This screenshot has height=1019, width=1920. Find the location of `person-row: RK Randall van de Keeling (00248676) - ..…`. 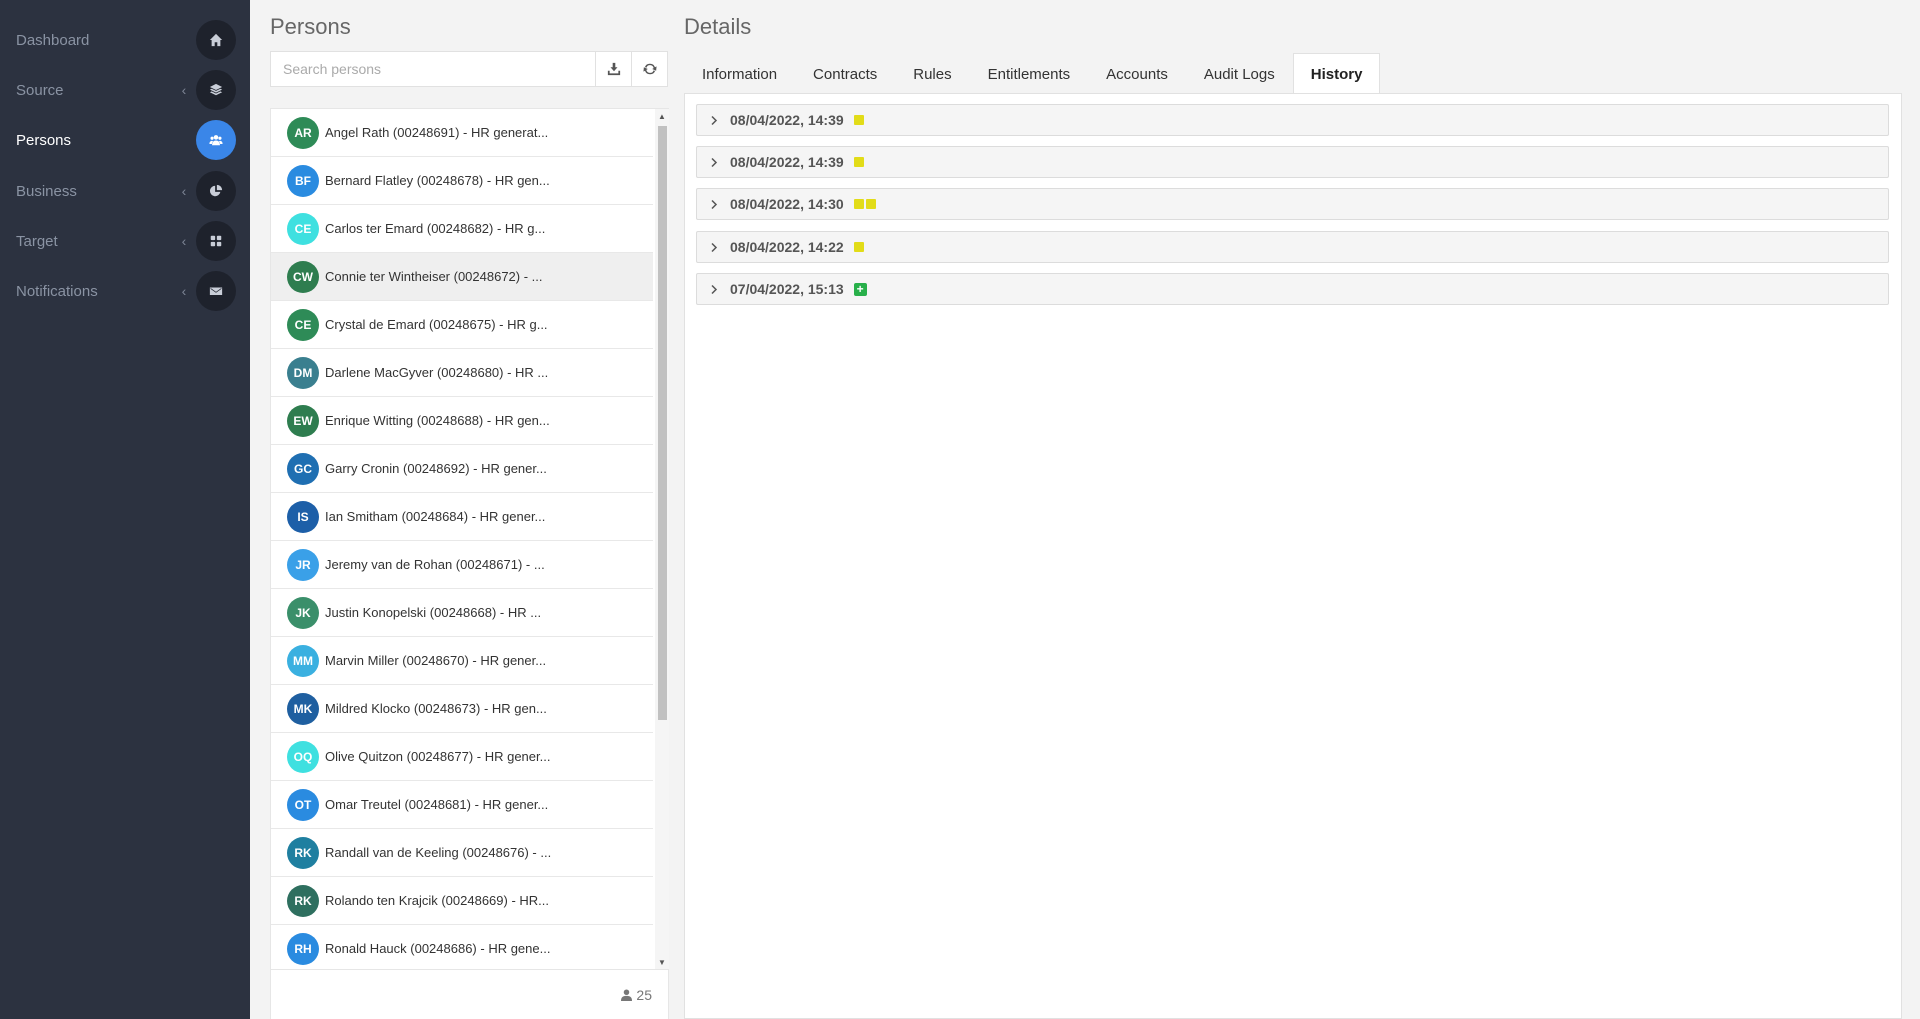

person-row: RK Randall van de Keeling (00248676) - ..… is located at coordinates (462, 853).